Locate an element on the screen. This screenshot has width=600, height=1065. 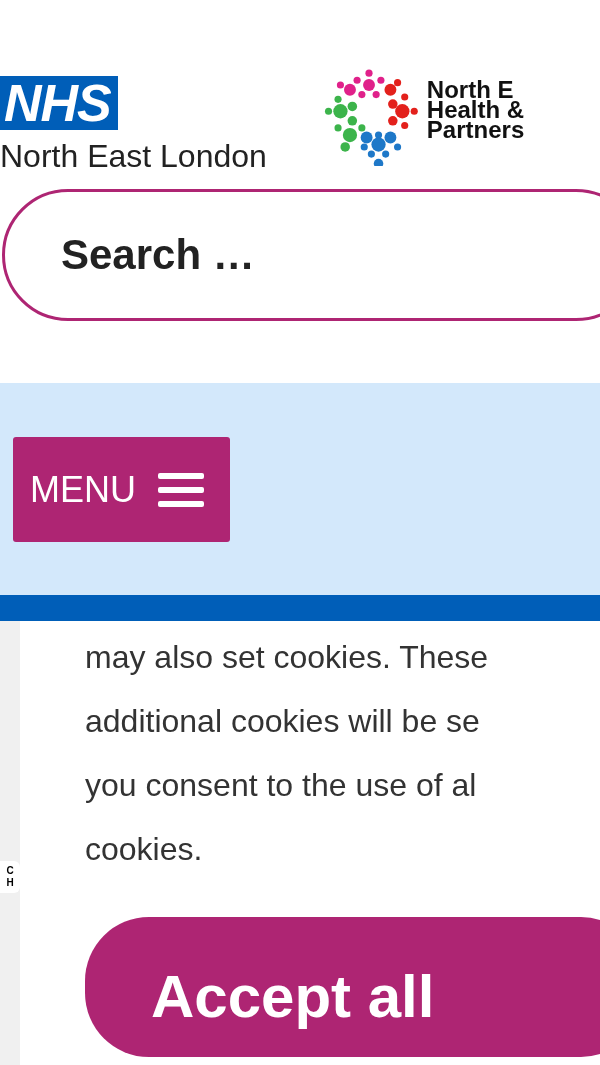
organisation-name: North East London is located at coordinates (133, 156).